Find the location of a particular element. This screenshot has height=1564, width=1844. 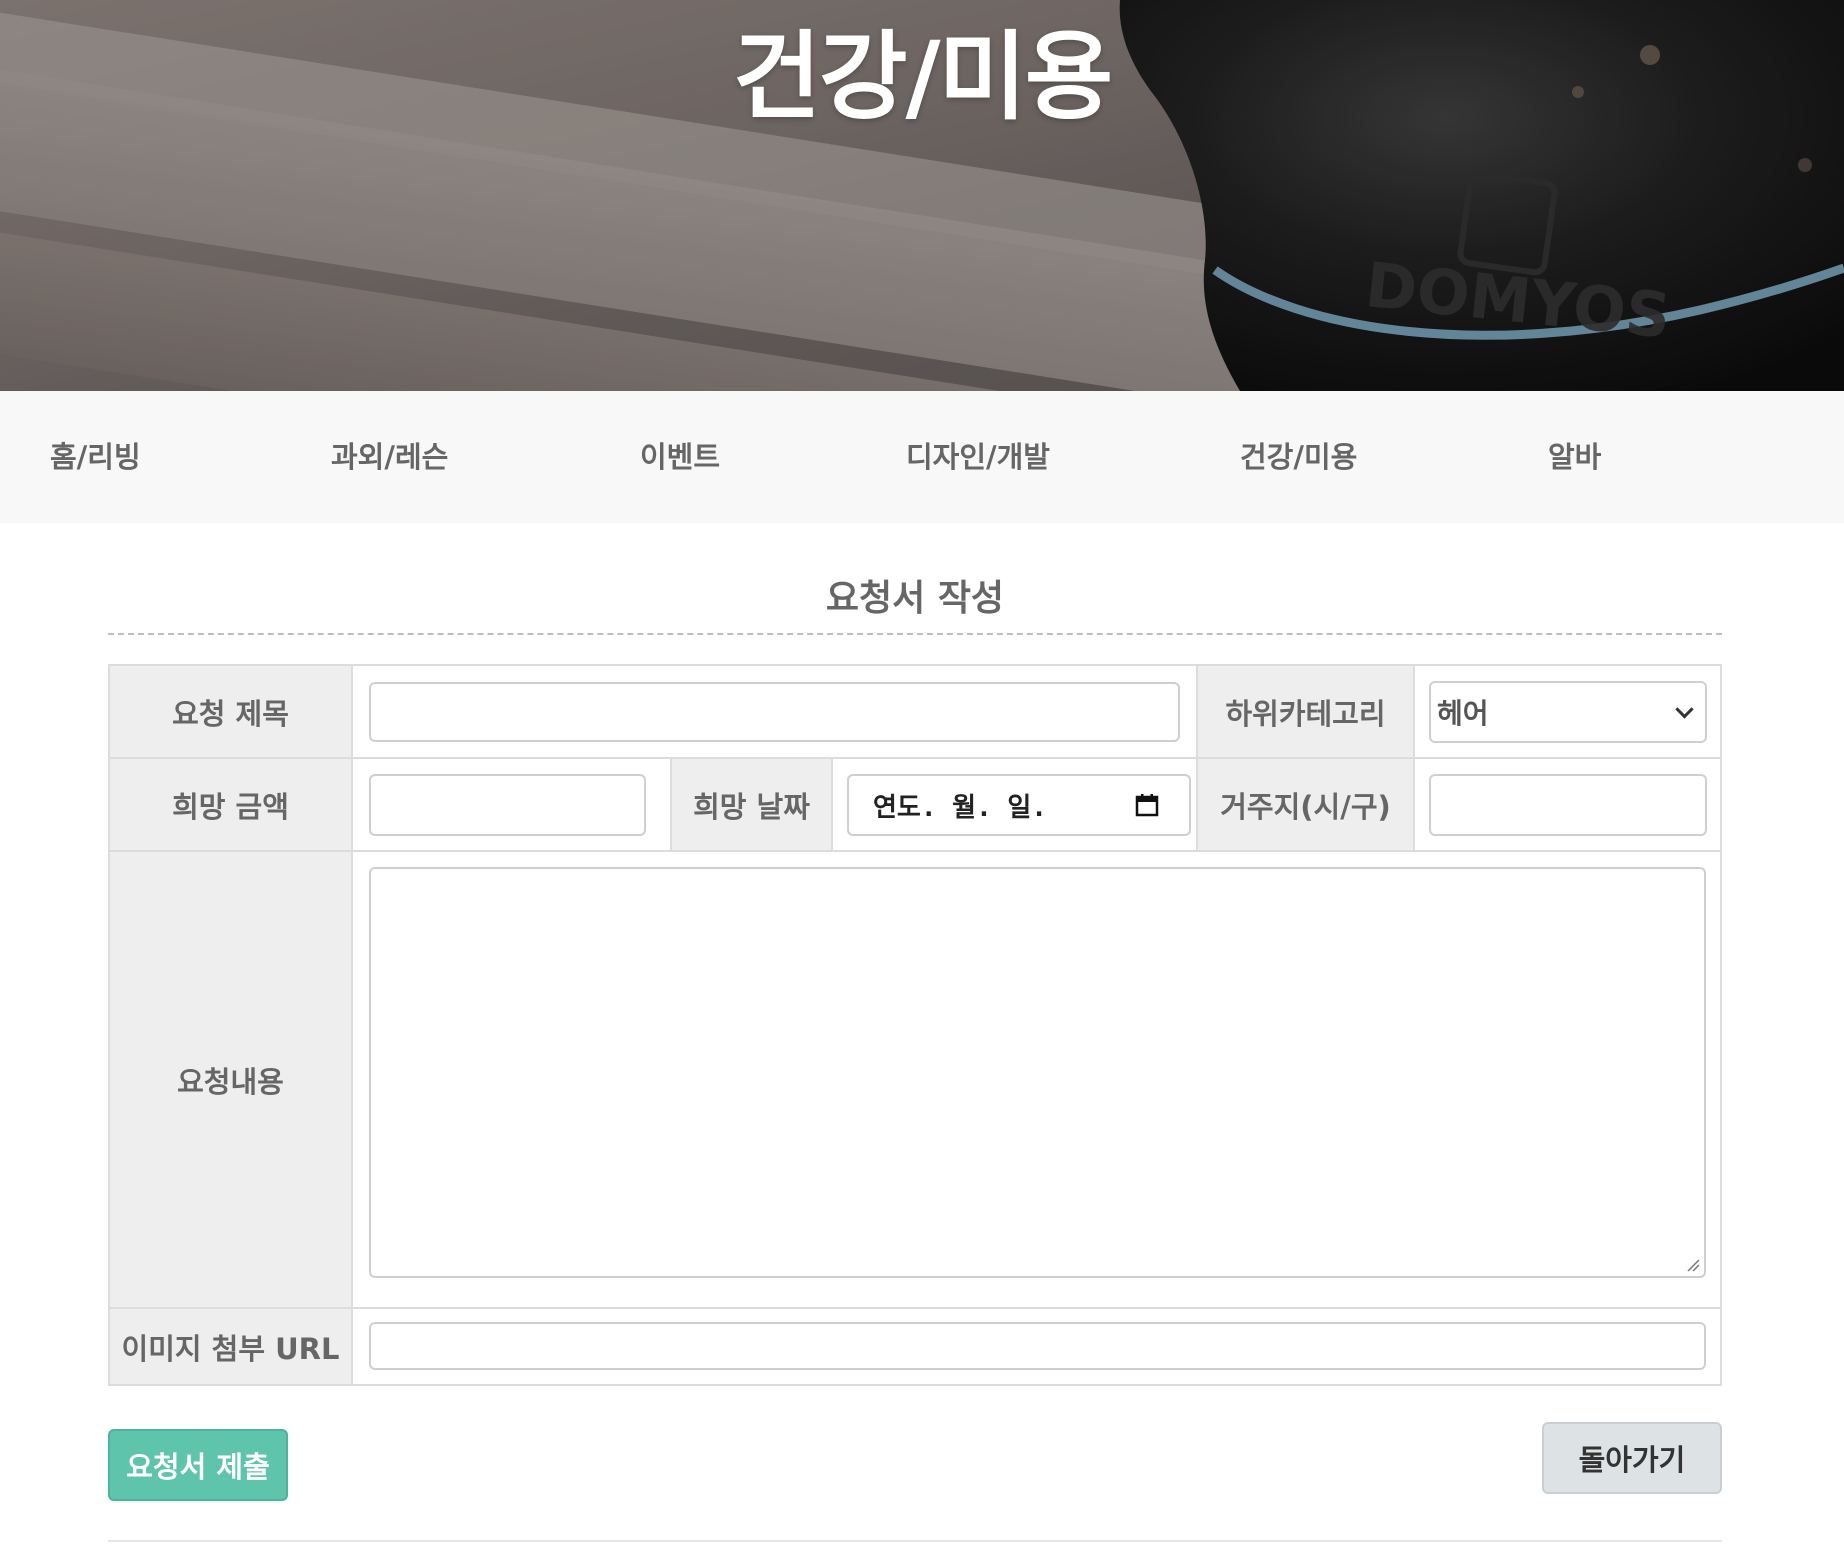

cell-subcategory: 헤어 is located at coordinates (1567, 712).